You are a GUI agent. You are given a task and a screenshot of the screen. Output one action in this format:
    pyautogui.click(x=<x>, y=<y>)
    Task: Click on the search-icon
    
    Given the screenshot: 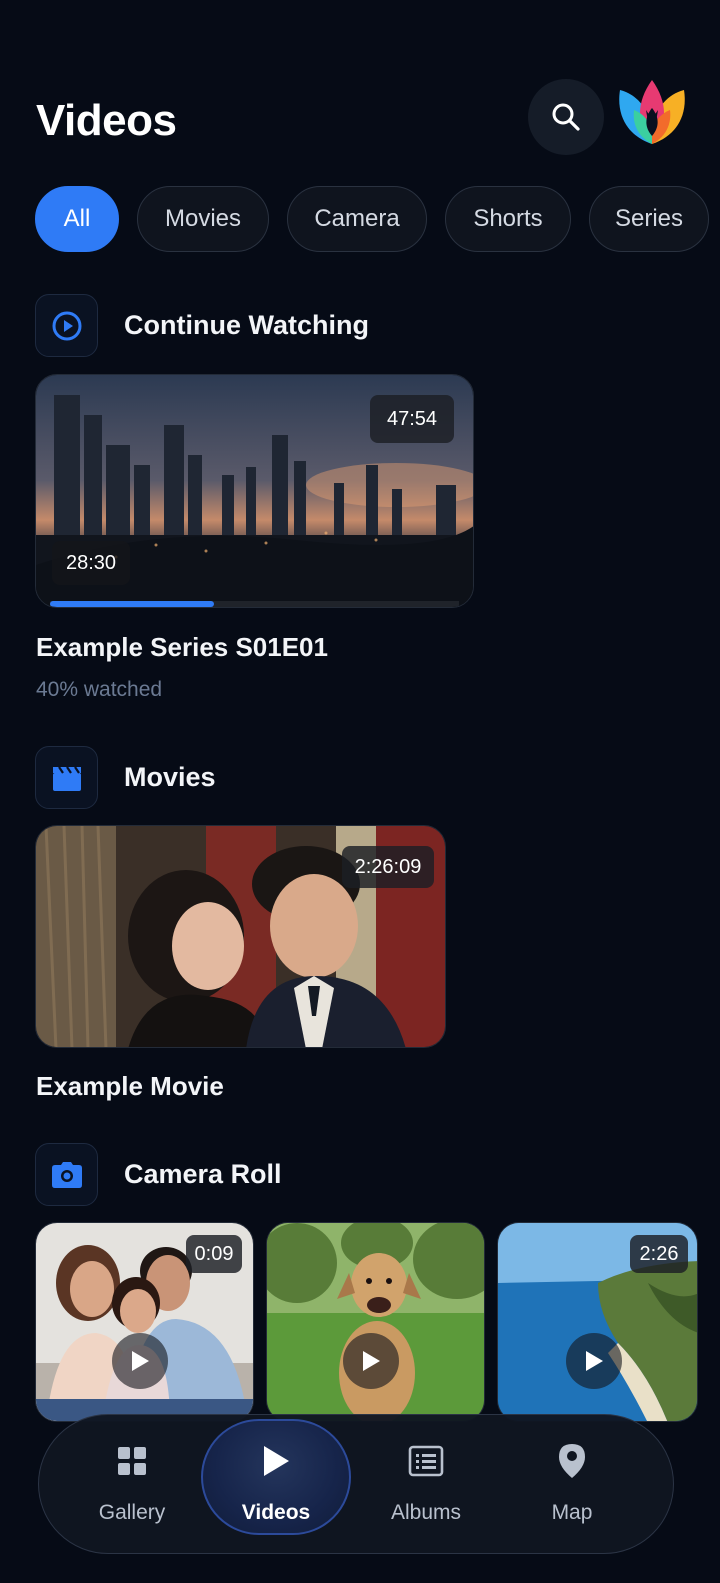 What is the action you would take?
    pyautogui.click(x=566, y=117)
    